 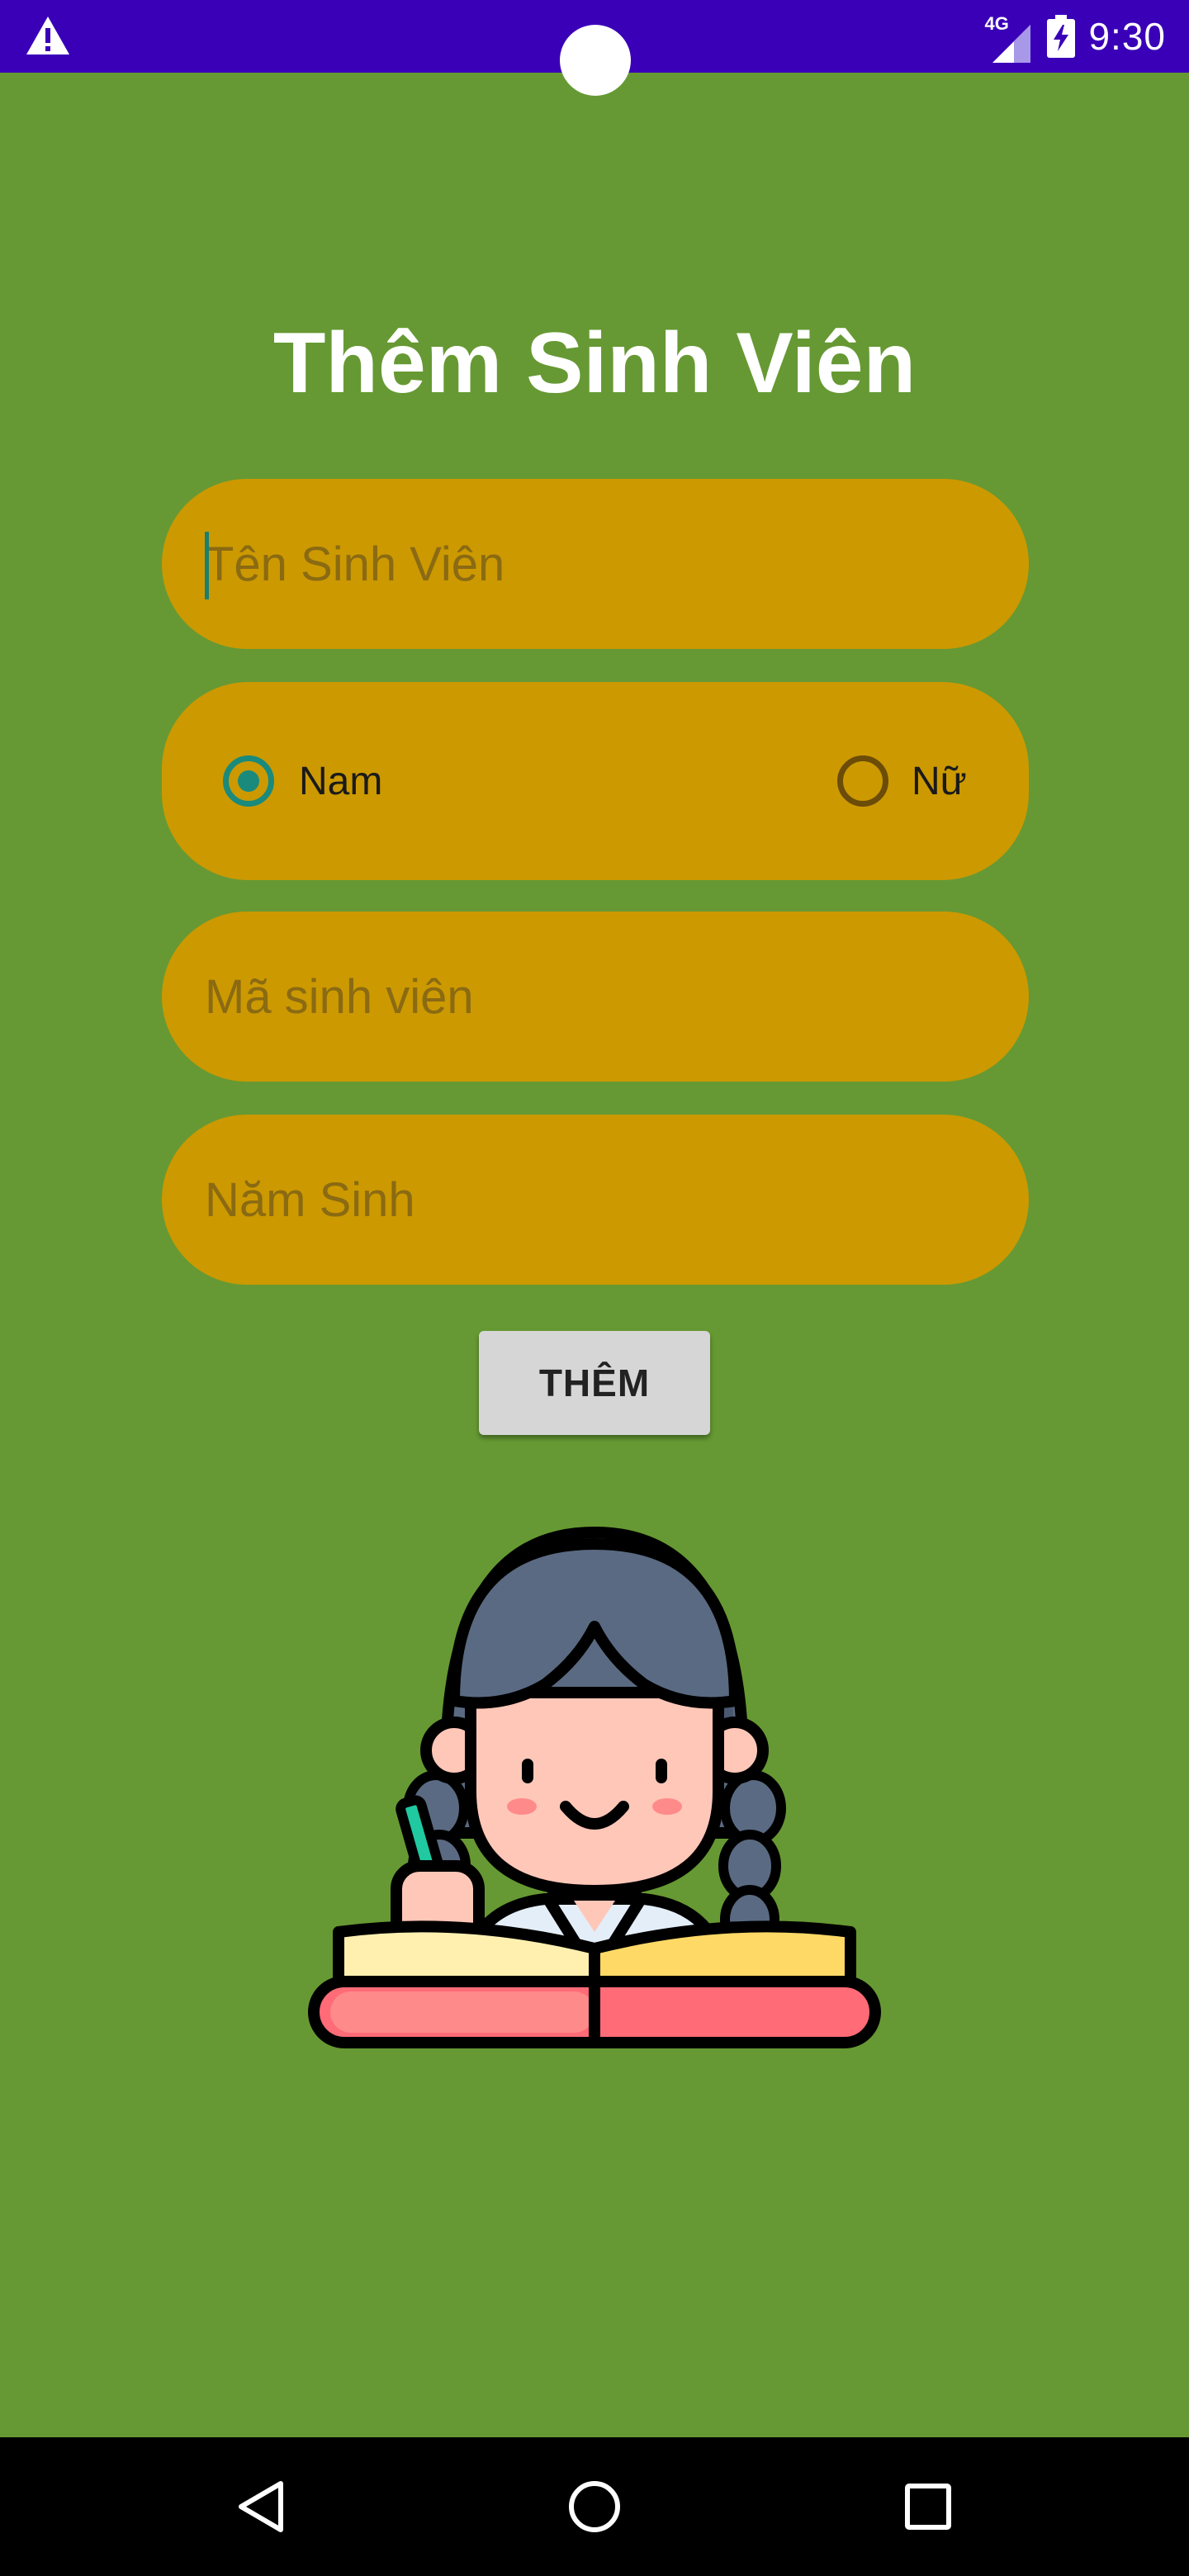 I want to click on home-icon, so click(x=594, y=2506).